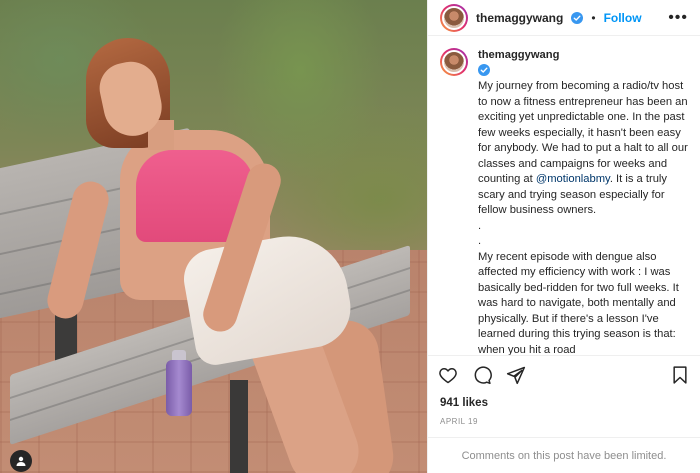 The height and width of the screenshot is (473, 700). What do you see at coordinates (564, 425) in the screenshot?
I see `post-date: APRIL 19` at bounding box center [564, 425].